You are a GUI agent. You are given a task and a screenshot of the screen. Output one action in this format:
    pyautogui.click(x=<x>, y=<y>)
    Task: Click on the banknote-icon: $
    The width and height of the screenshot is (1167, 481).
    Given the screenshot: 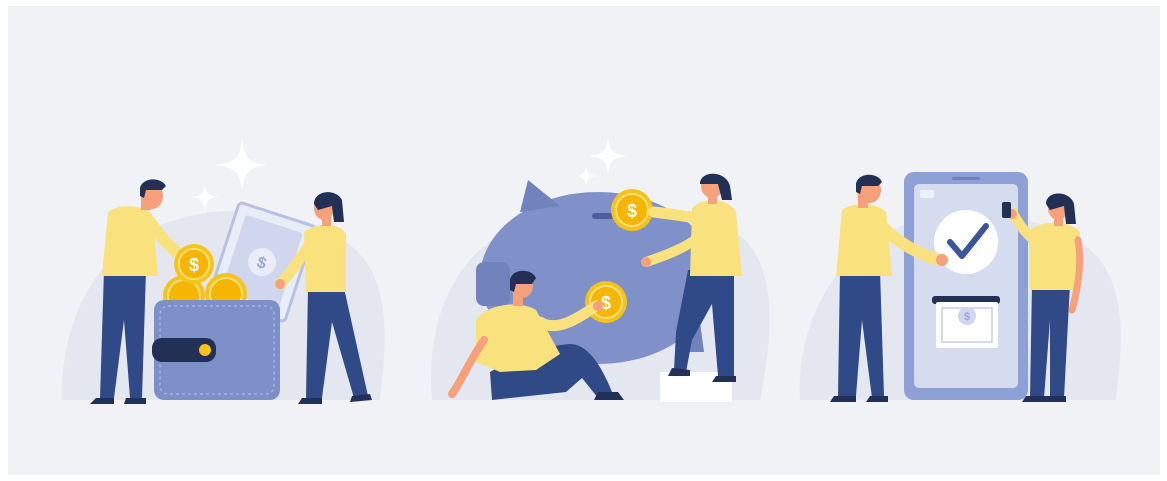 What is the action you would take?
    pyautogui.click(x=967, y=325)
    